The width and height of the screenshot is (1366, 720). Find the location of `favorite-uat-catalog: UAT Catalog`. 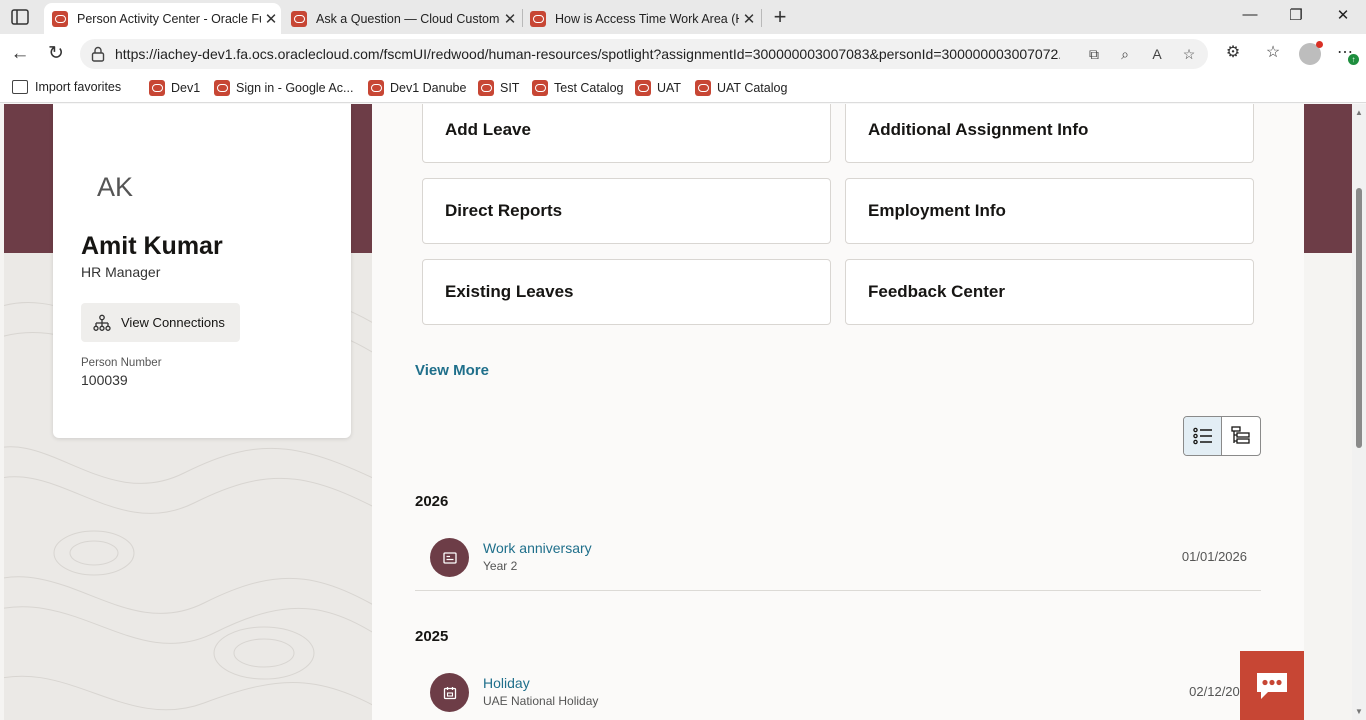

favorite-uat-catalog: UAT Catalog is located at coordinates (741, 88).